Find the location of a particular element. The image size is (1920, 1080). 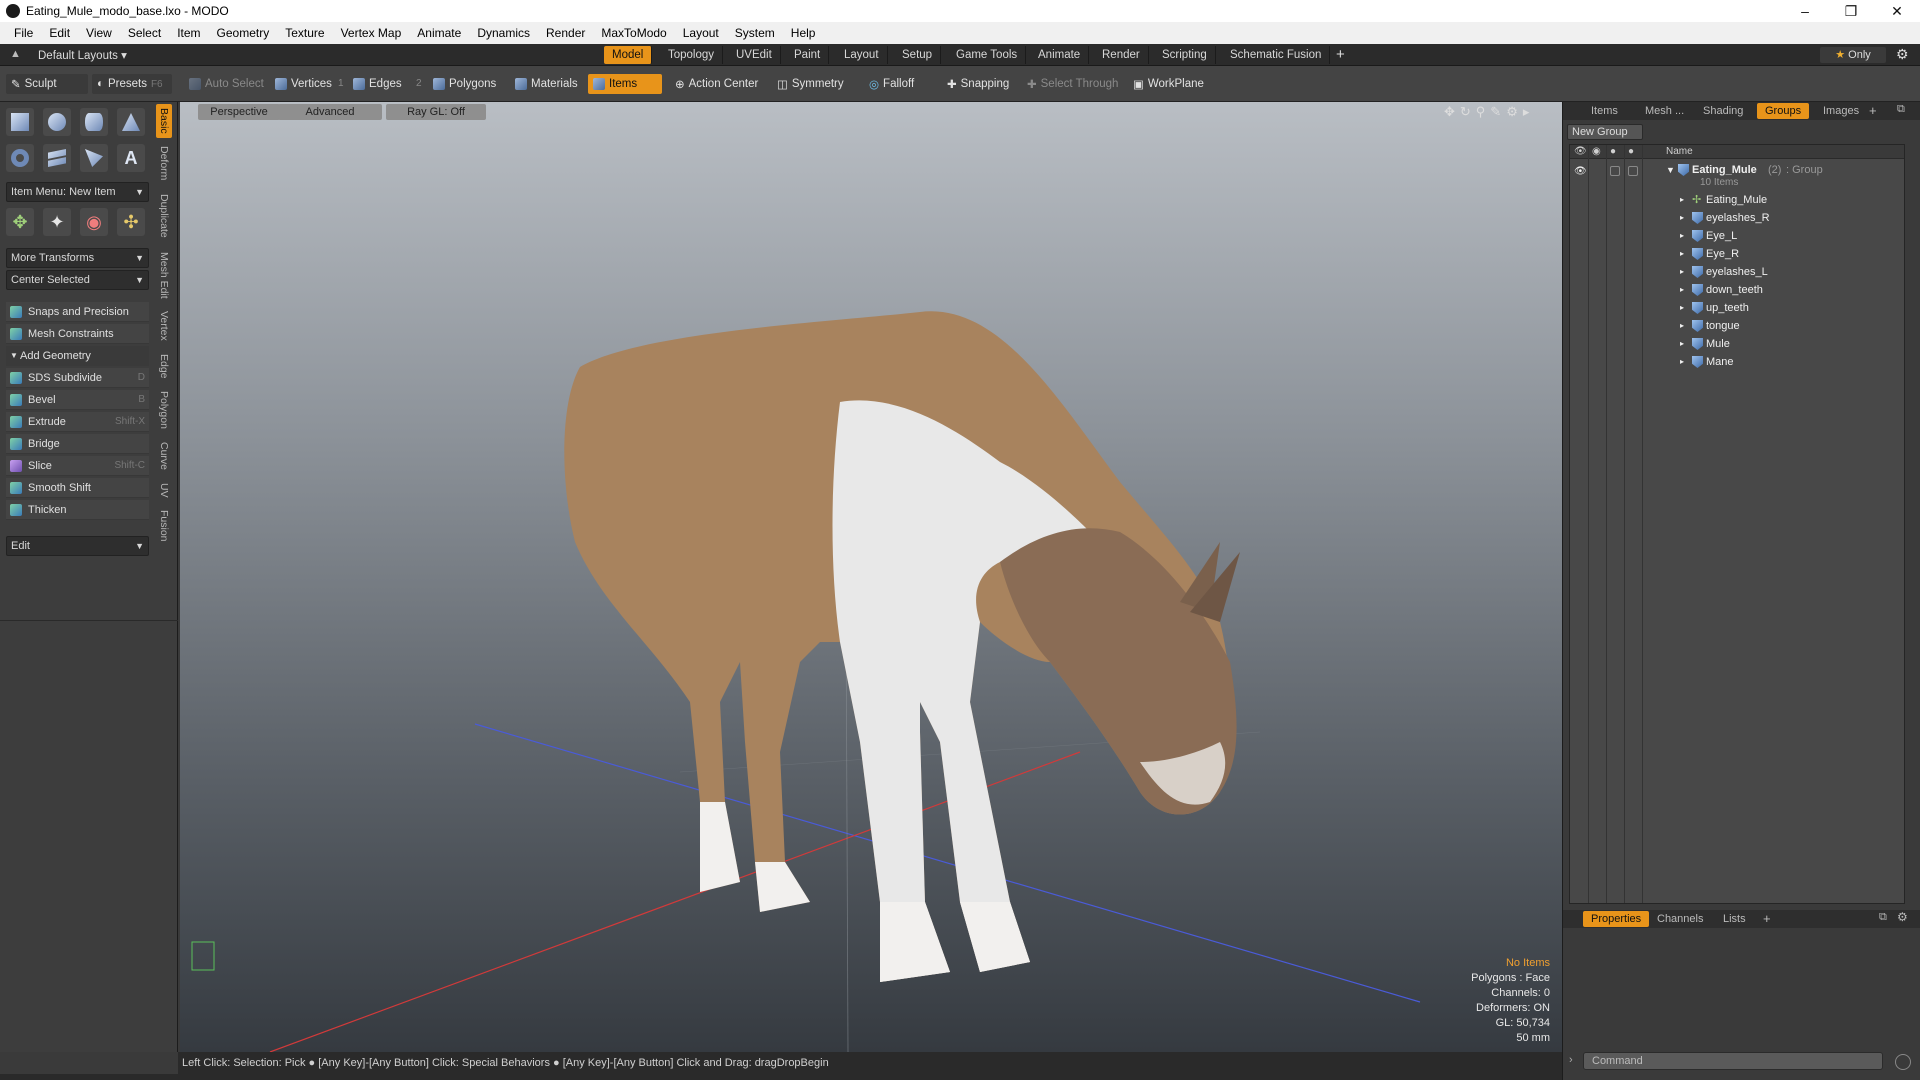

visibility-eye-icon: 👁 is located at coordinates (1580, 172).